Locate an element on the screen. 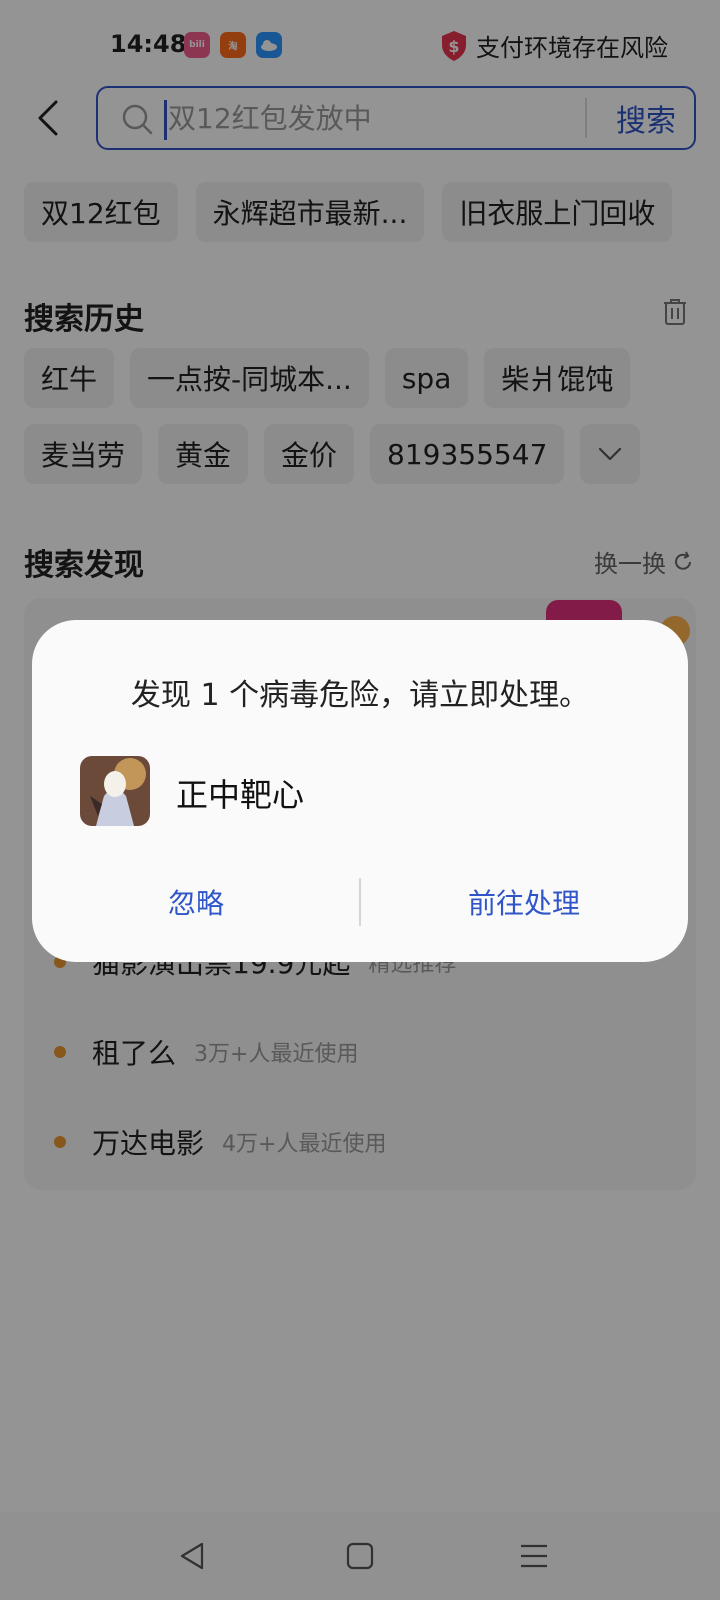 The image size is (720, 1600). go-handle-button: 前往处理 is located at coordinates (524, 902).